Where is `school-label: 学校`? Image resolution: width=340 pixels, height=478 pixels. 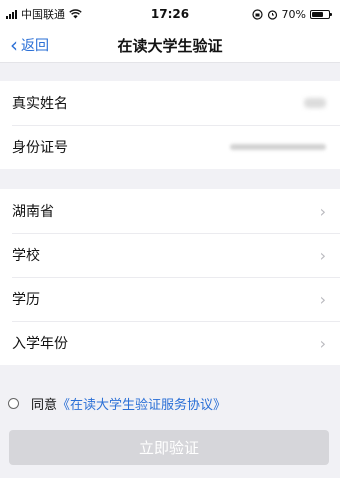
school-label: 学校 is located at coordinates (26, 256).